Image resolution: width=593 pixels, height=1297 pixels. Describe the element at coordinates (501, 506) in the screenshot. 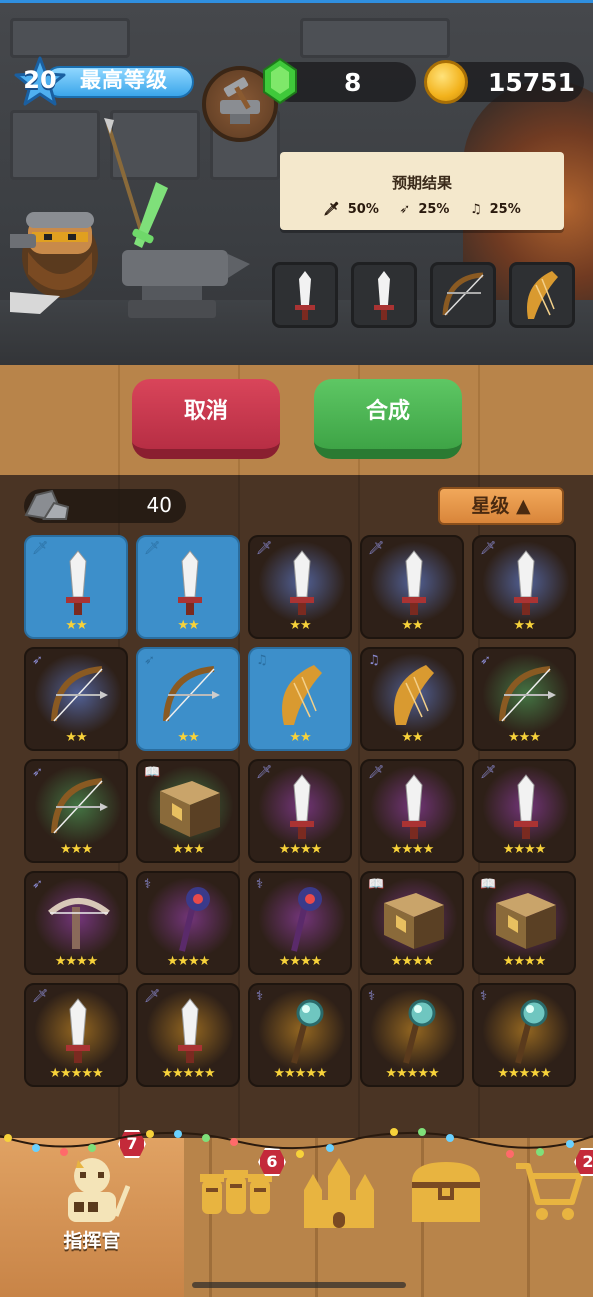

I see `sort-by-star-button: 星级 ▲` at that location.